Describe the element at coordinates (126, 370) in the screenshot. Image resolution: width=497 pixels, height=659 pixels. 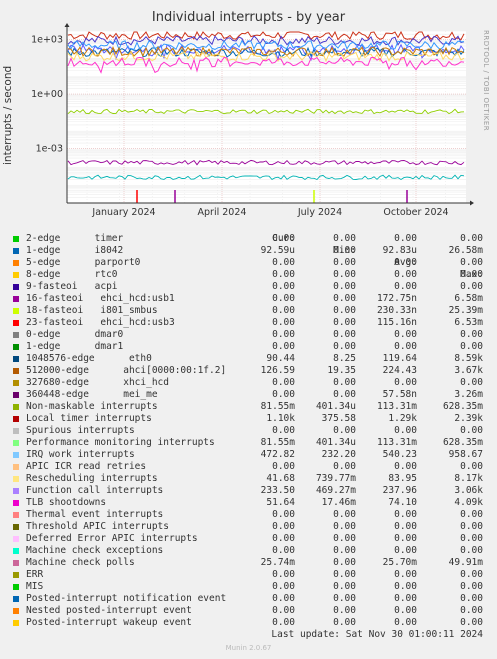
I see `legend-label: 512000-edge ahci[0000:00:1f.2]` at that location.